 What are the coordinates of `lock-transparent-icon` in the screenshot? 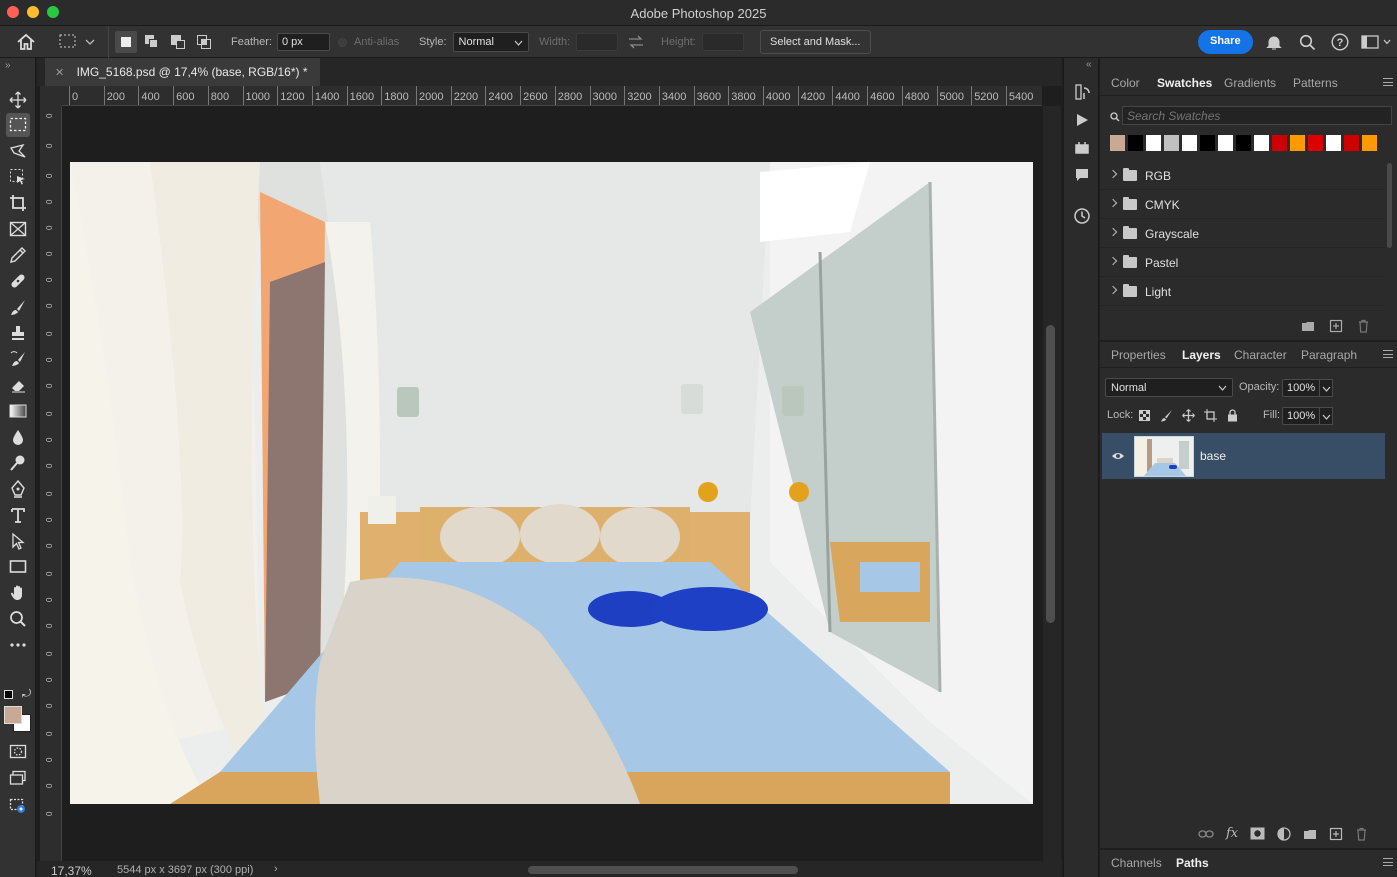 It's located at (1144, 415).